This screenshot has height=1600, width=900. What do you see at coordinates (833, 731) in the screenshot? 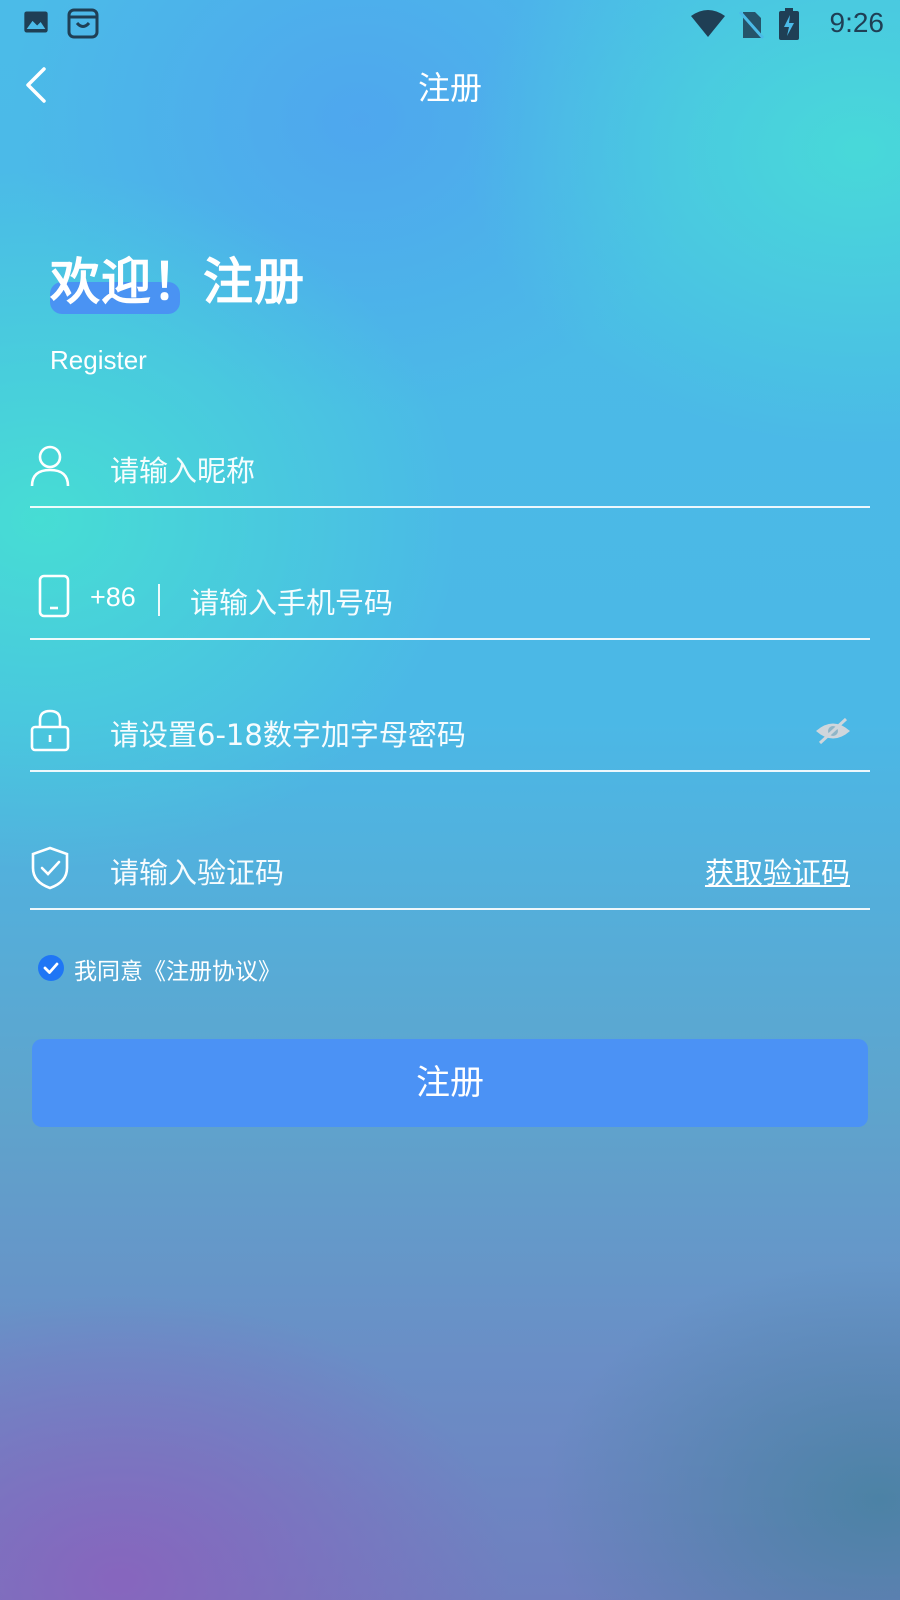
I see `eye-off-icon` at bounding box center [833, 731].